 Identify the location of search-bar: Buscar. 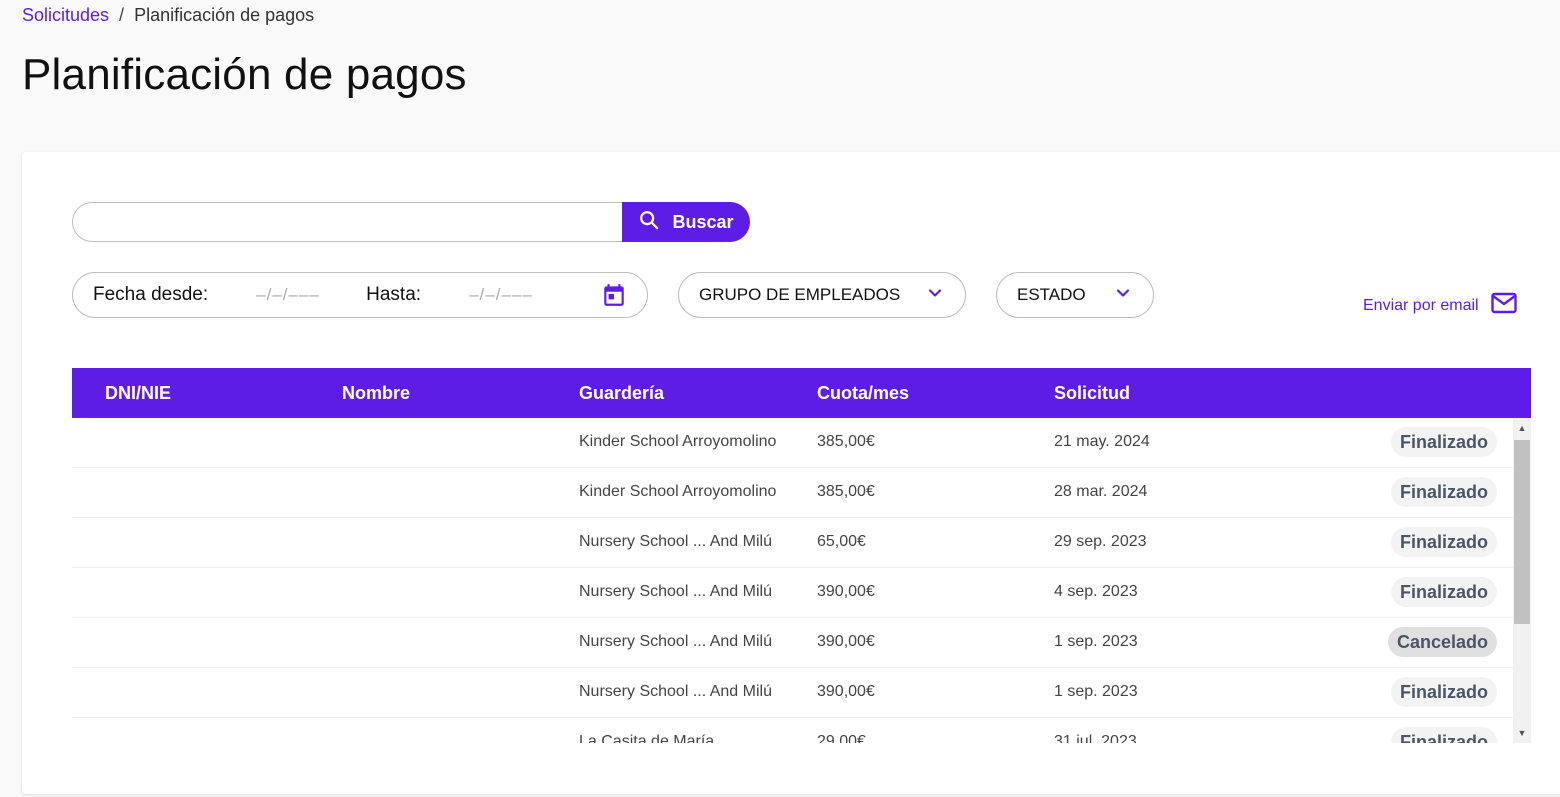
(411, 222).